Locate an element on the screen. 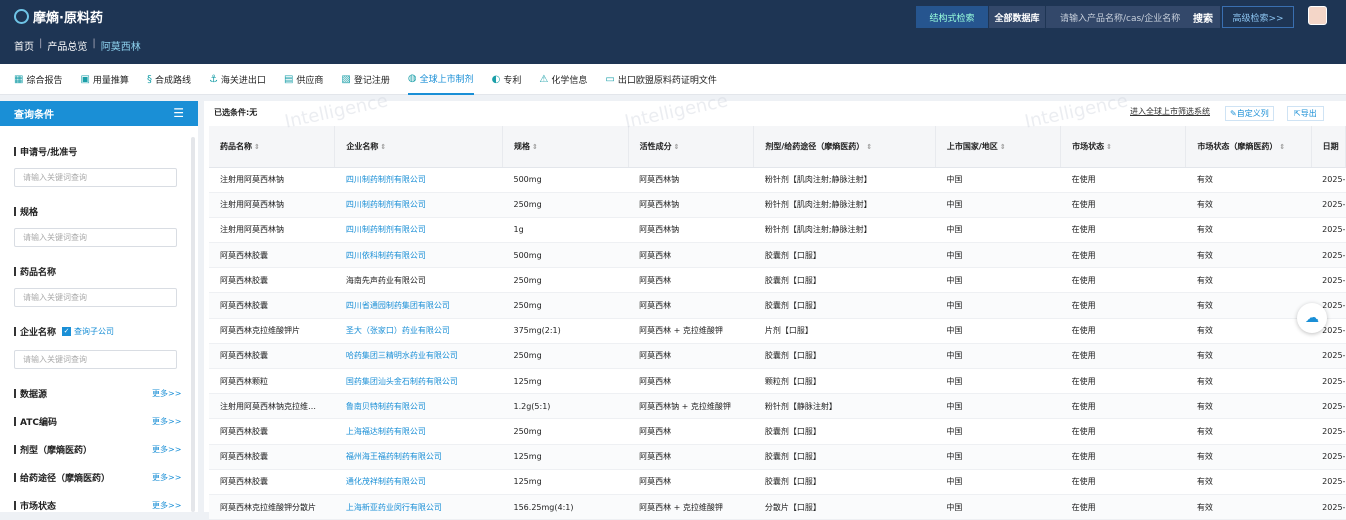 This screenshot has width=1346, height=520. column-header: 剂型/给药途径（摩熵医药） ⇕ is located at coordinates (844, 147).